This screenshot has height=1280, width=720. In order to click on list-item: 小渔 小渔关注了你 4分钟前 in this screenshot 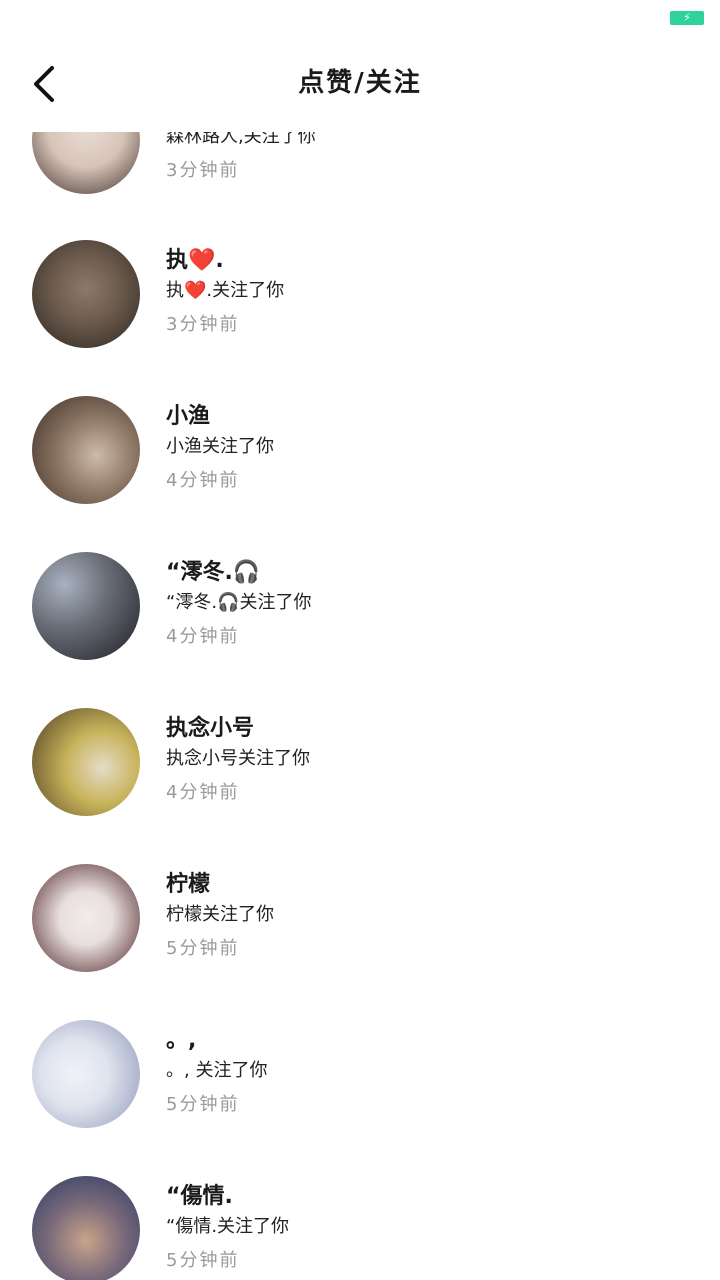, I will do `click(360, 451)`.